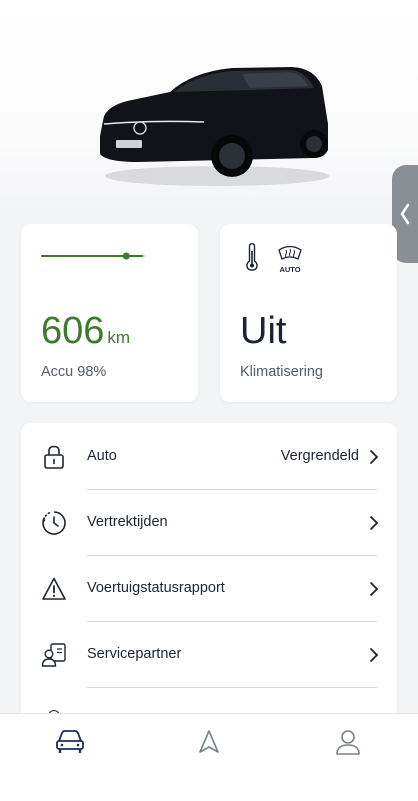  Describe the element at coordinates (156, 588) in the screenshot. I see `list-item-label: Voertuigstatusrapport` at that location.